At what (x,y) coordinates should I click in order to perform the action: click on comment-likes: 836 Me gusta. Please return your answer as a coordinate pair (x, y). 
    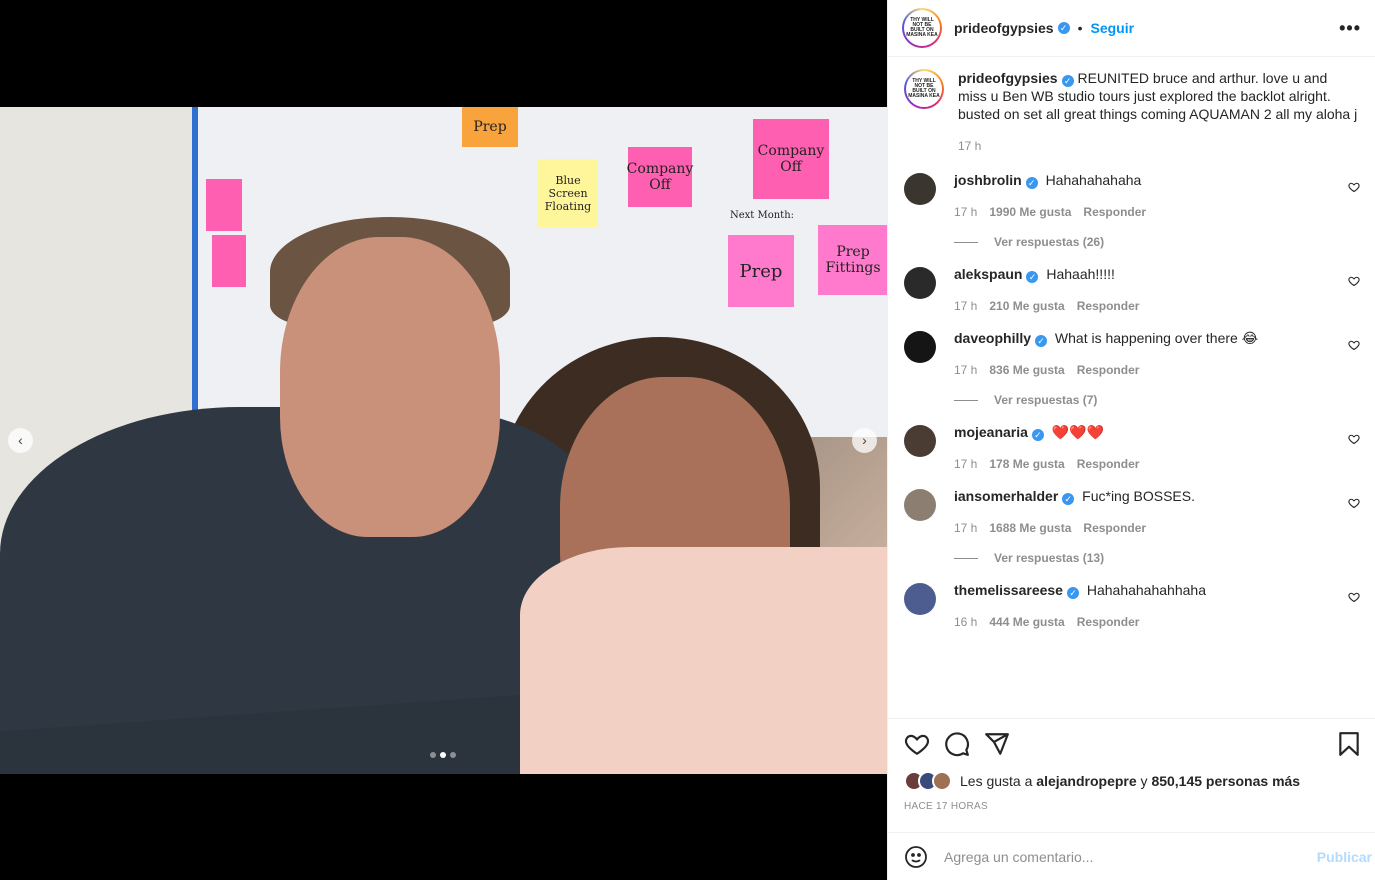
    Looking at the image, I should click on (1026, 370).